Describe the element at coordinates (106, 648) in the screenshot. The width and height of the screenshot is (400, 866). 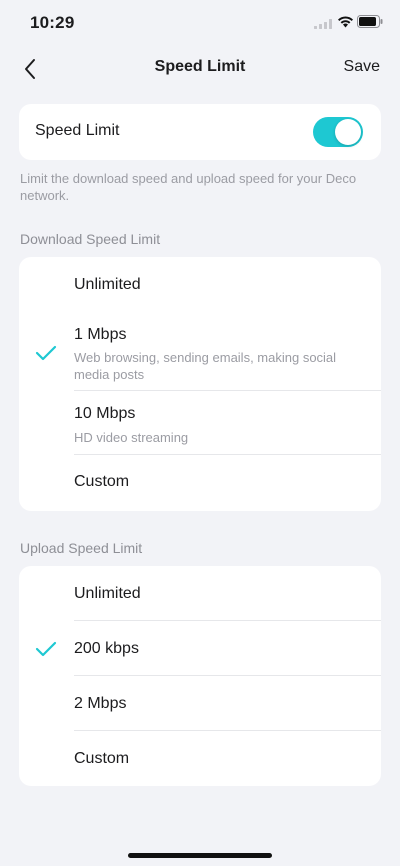
I see `option-label: 200 kbps` at that location.